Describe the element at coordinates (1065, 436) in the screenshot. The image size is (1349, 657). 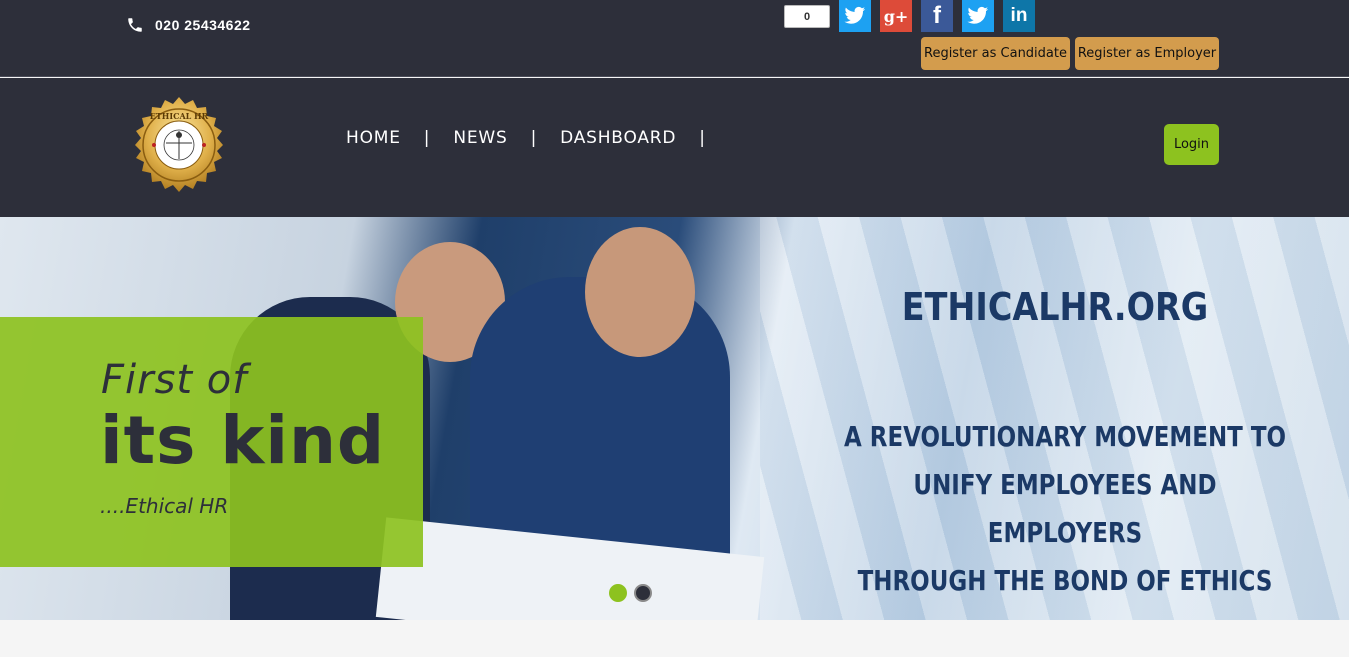
I see `hero-tagline-line: A REVOLUTIONARY MOVEMENT TO` at that location.